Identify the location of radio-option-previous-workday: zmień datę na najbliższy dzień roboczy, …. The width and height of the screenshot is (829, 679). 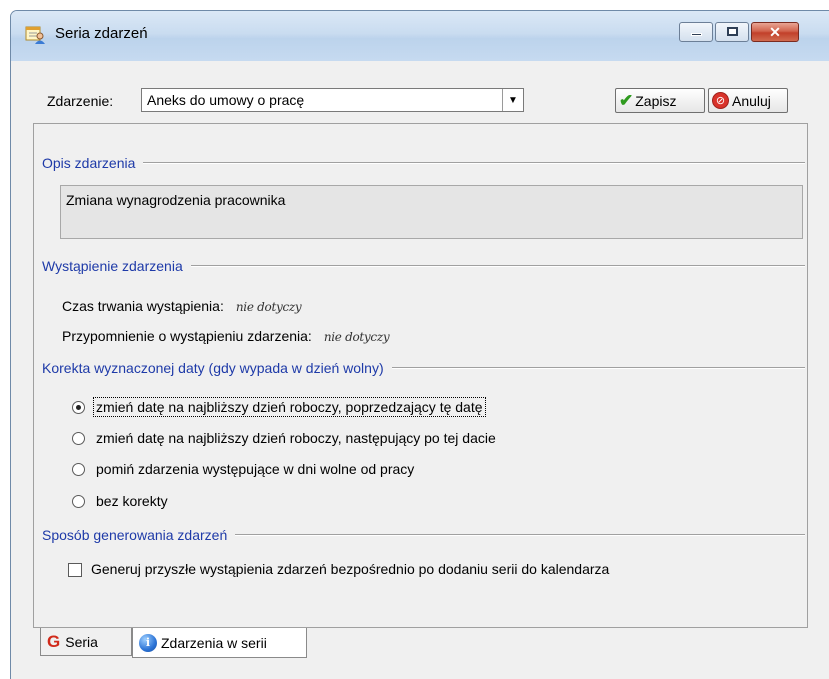
(279, 407).